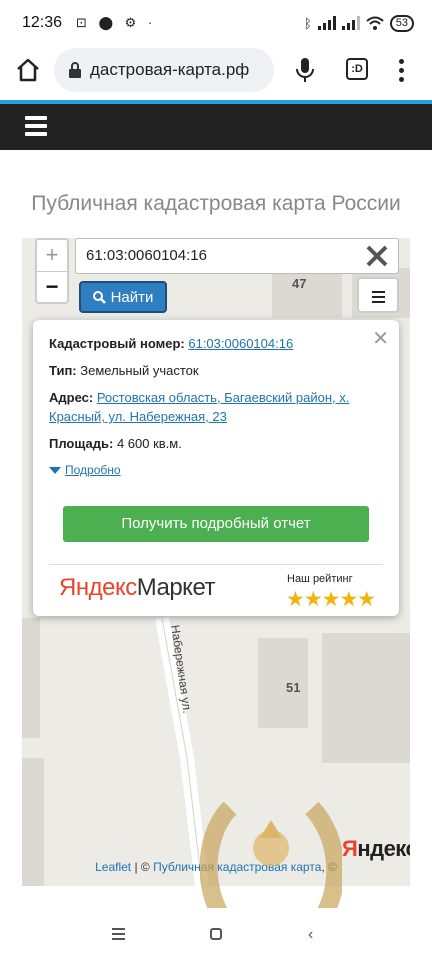  Describe the element at coordinates (63, 370) in the screenshot. I see `type-label: Тип:` at that location.